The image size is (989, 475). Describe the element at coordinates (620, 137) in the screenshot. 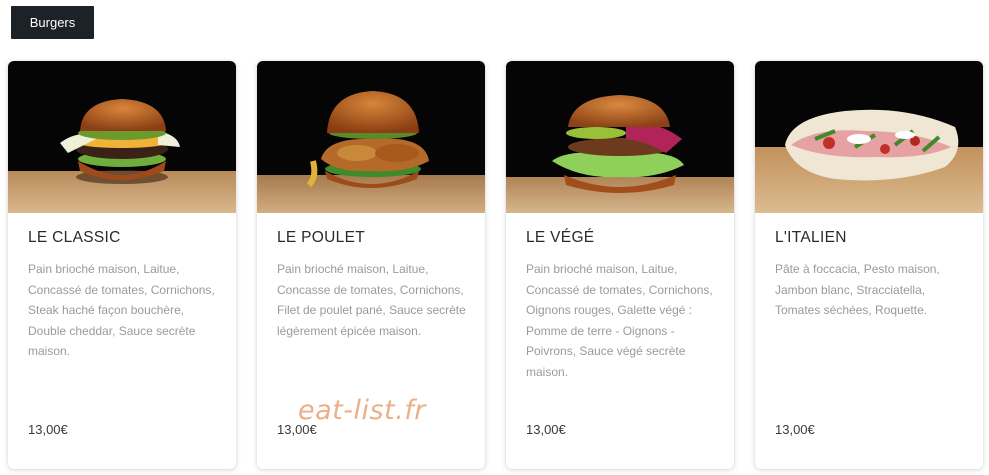

I see `veggie-burger-photo` at that location.